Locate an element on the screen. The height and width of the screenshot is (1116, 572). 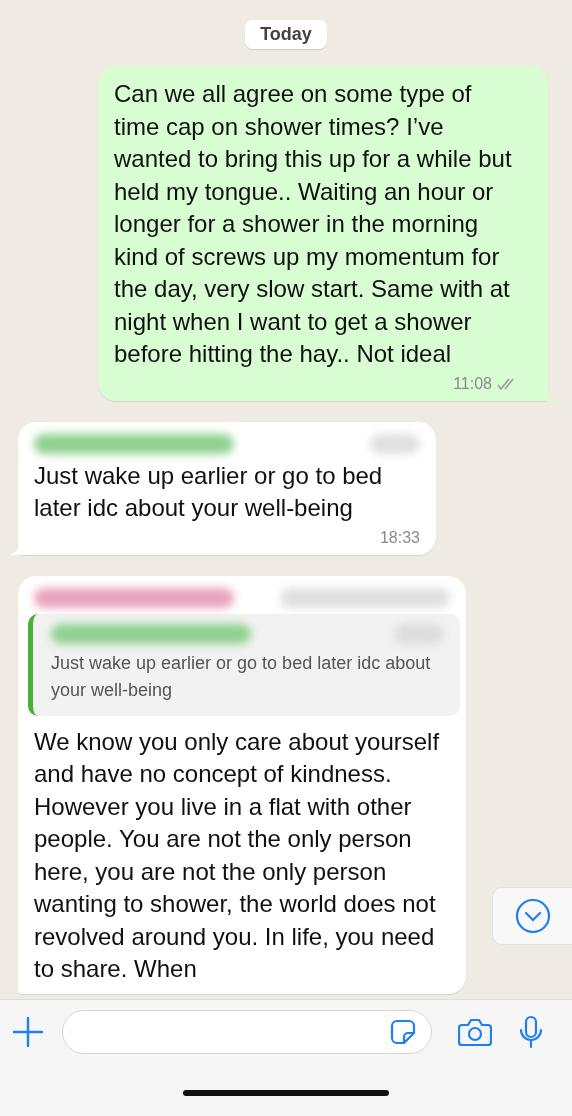
scroll-down-button is located at coordinates (532, 916).